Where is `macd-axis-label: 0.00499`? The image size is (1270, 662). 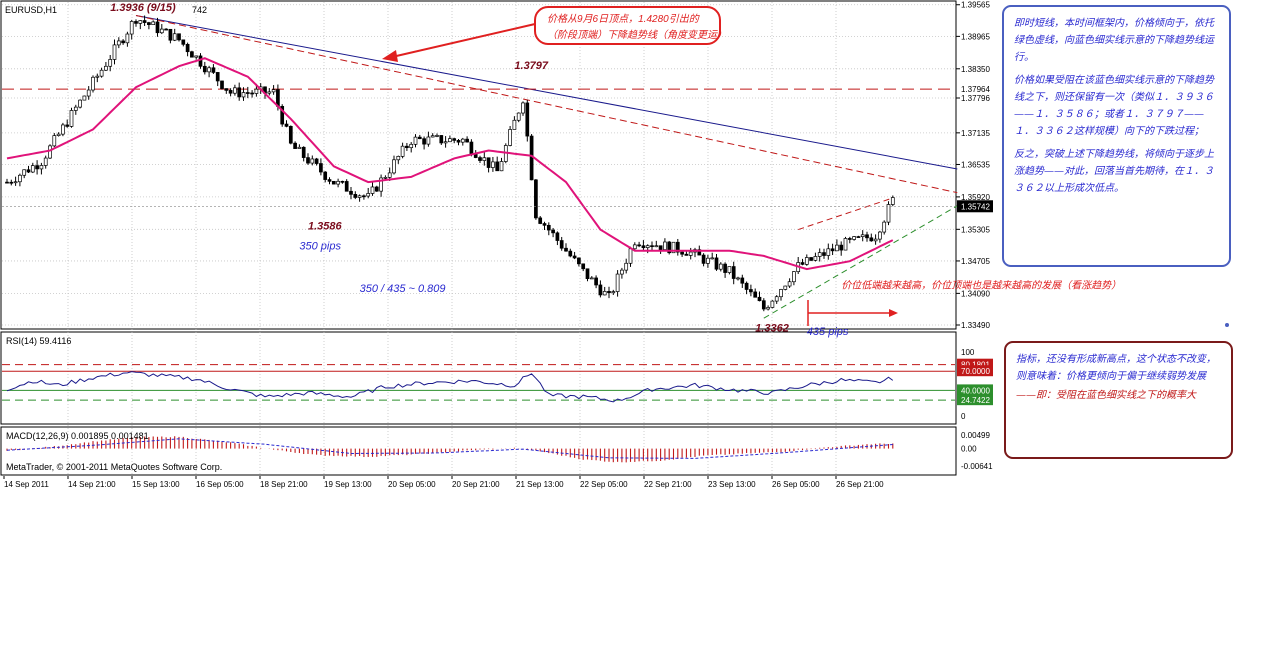 macd-axis-label: 0.00499 is located at coordinates (975, 435).